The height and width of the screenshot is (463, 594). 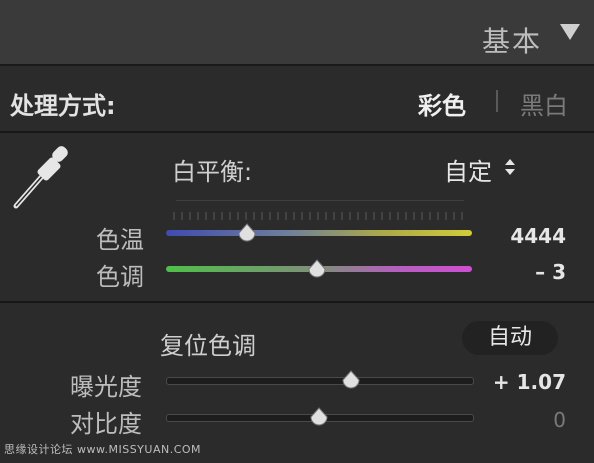 What do you see at coordinates (510, 338) in the screenshot?
I see `auto-tone-button: 自动` at bounding box center [510, 338].